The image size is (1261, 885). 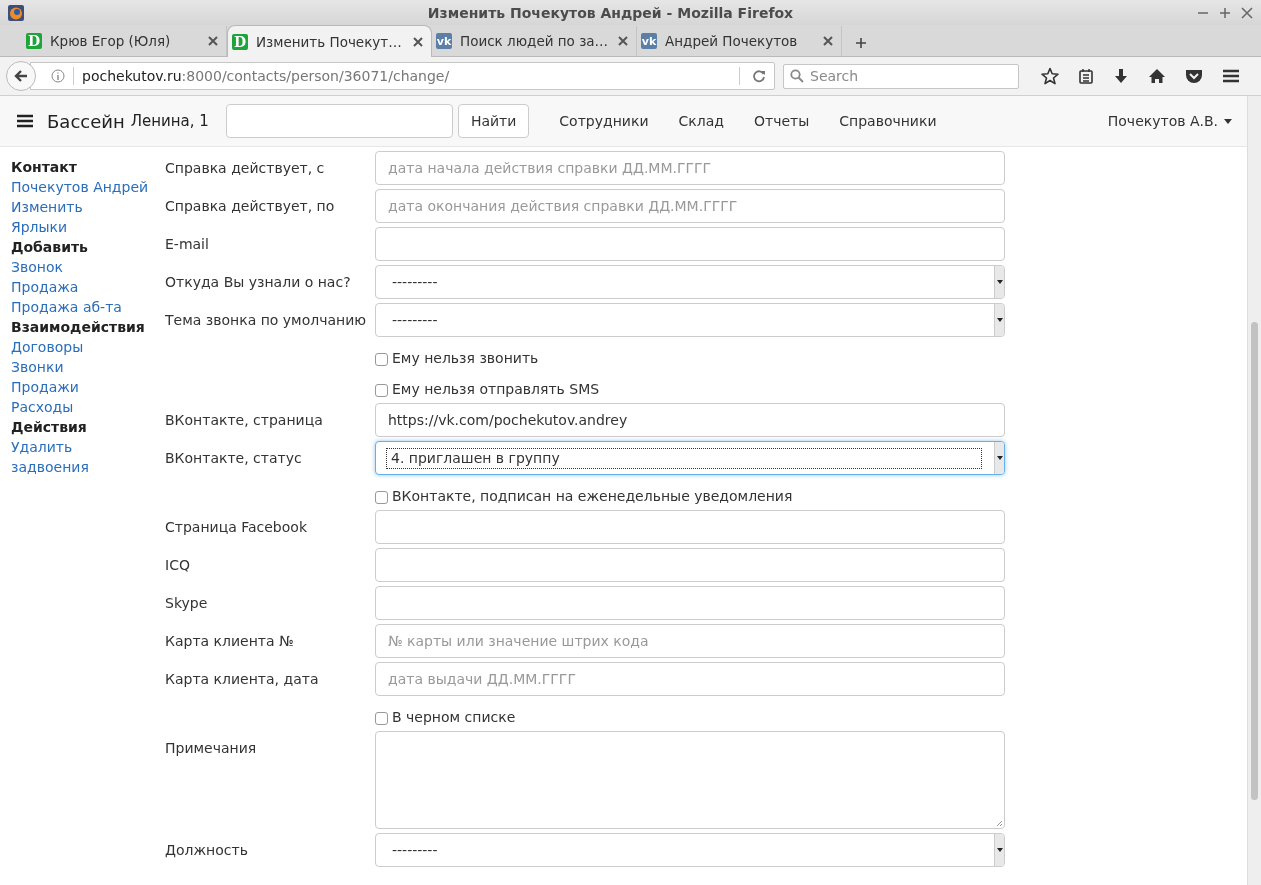 What do you see at coordinates (86, 121) in the screenshot?
I see `brand-title: Бассейн` at bounding box center [86, 121].